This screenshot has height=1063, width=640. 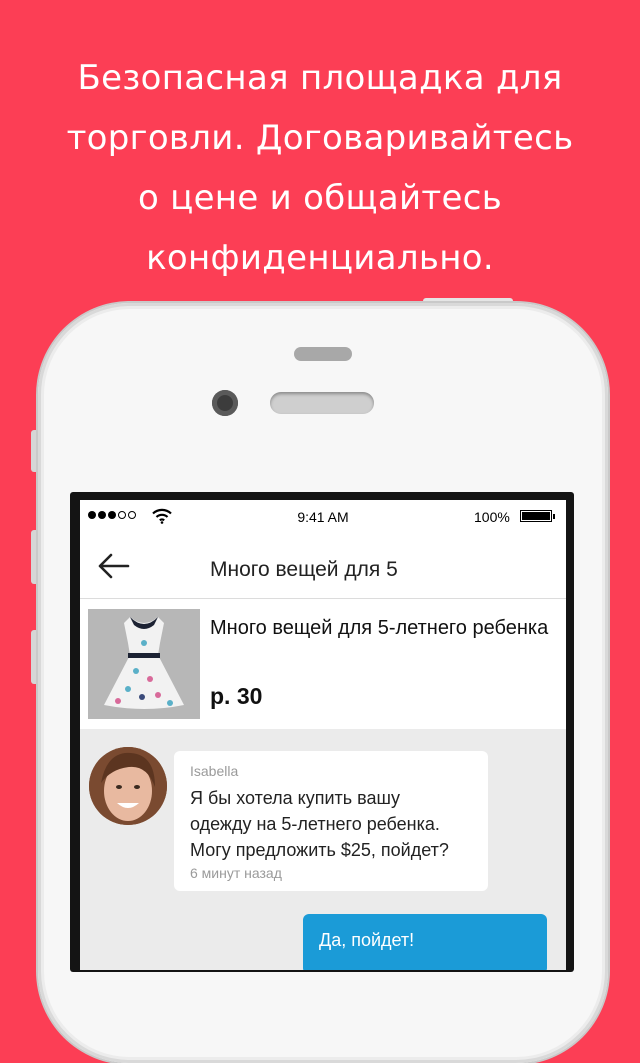 What do you see at coordinates (304, 569) in the screenshot?
I see `page-title: Много вещей для 5` at bounding box center [304, 569].